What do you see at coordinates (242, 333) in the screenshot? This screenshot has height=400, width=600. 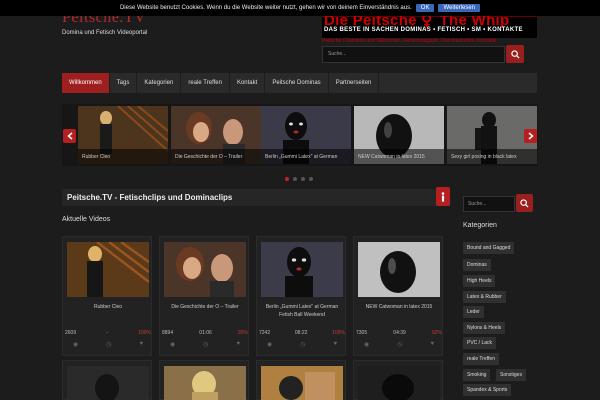 I see `video-rating: 93%` at bounding box center [242, 333].